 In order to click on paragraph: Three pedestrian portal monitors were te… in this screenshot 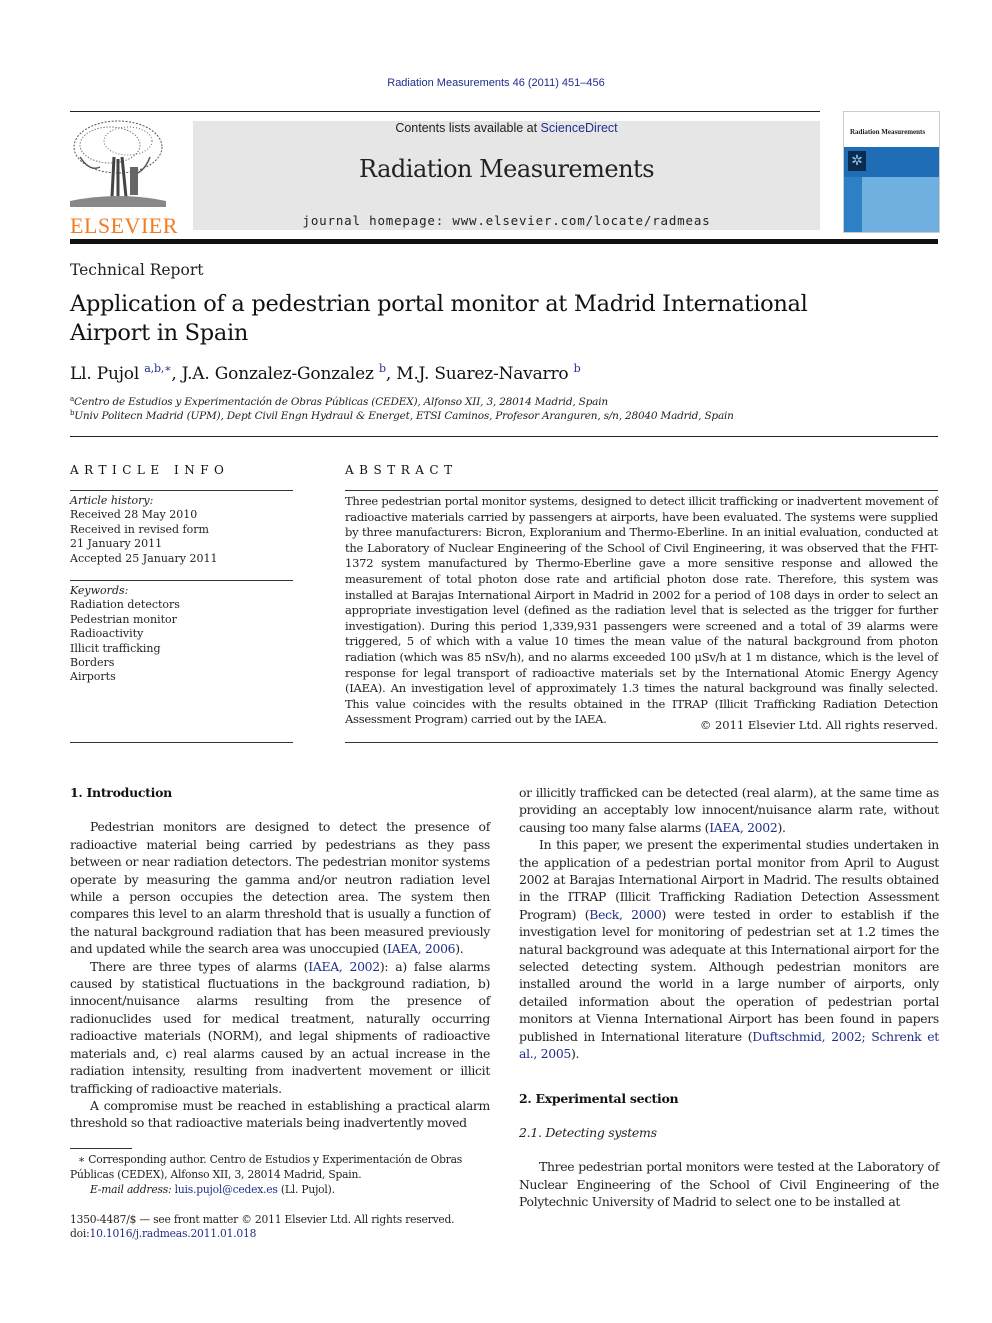, I will do `click(729, 1184)`.